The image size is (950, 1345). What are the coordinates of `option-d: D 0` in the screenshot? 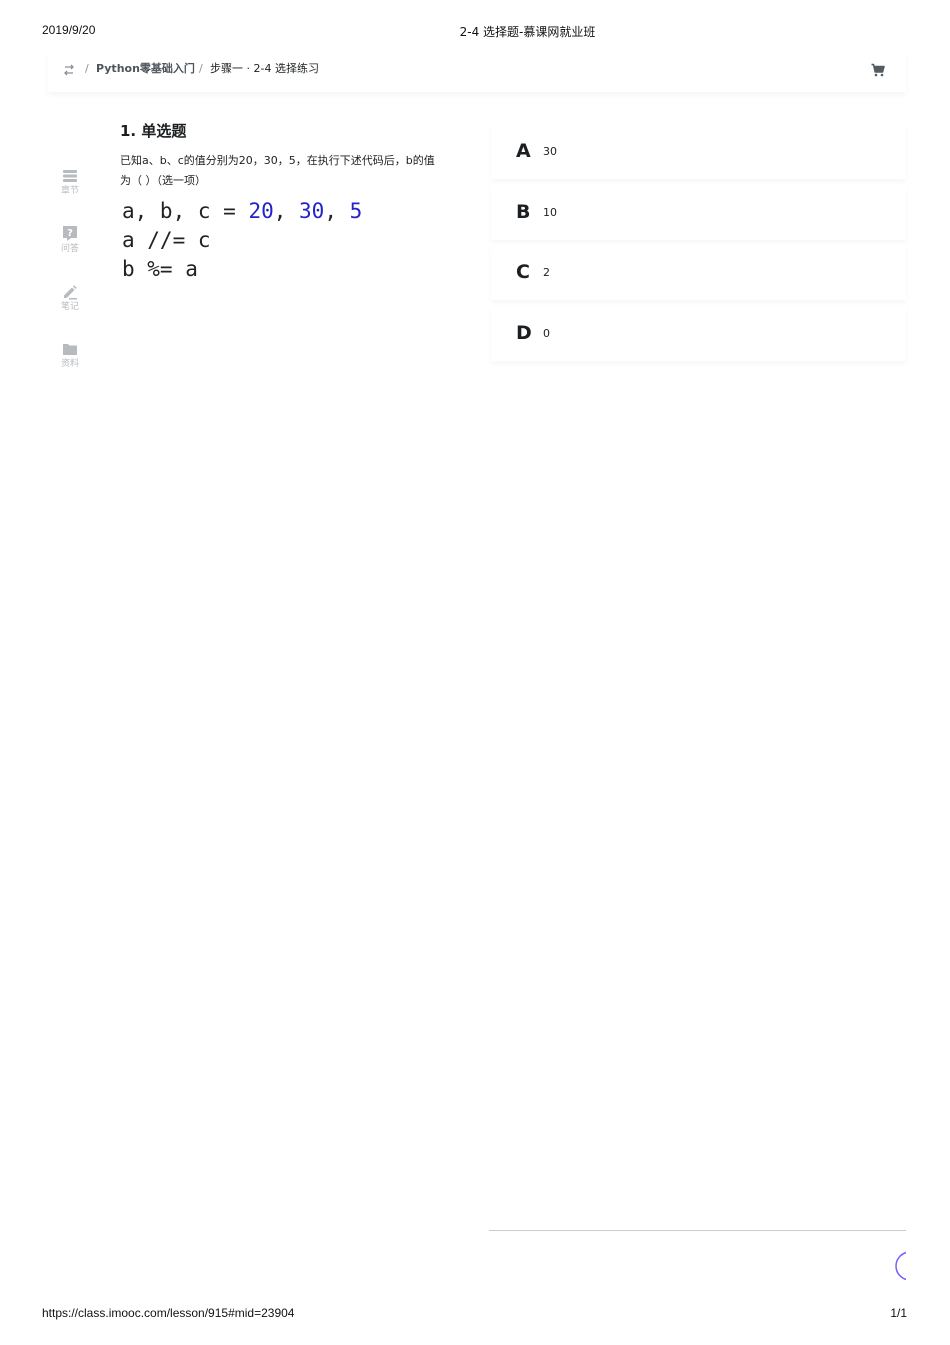 It's located at (698, 333).